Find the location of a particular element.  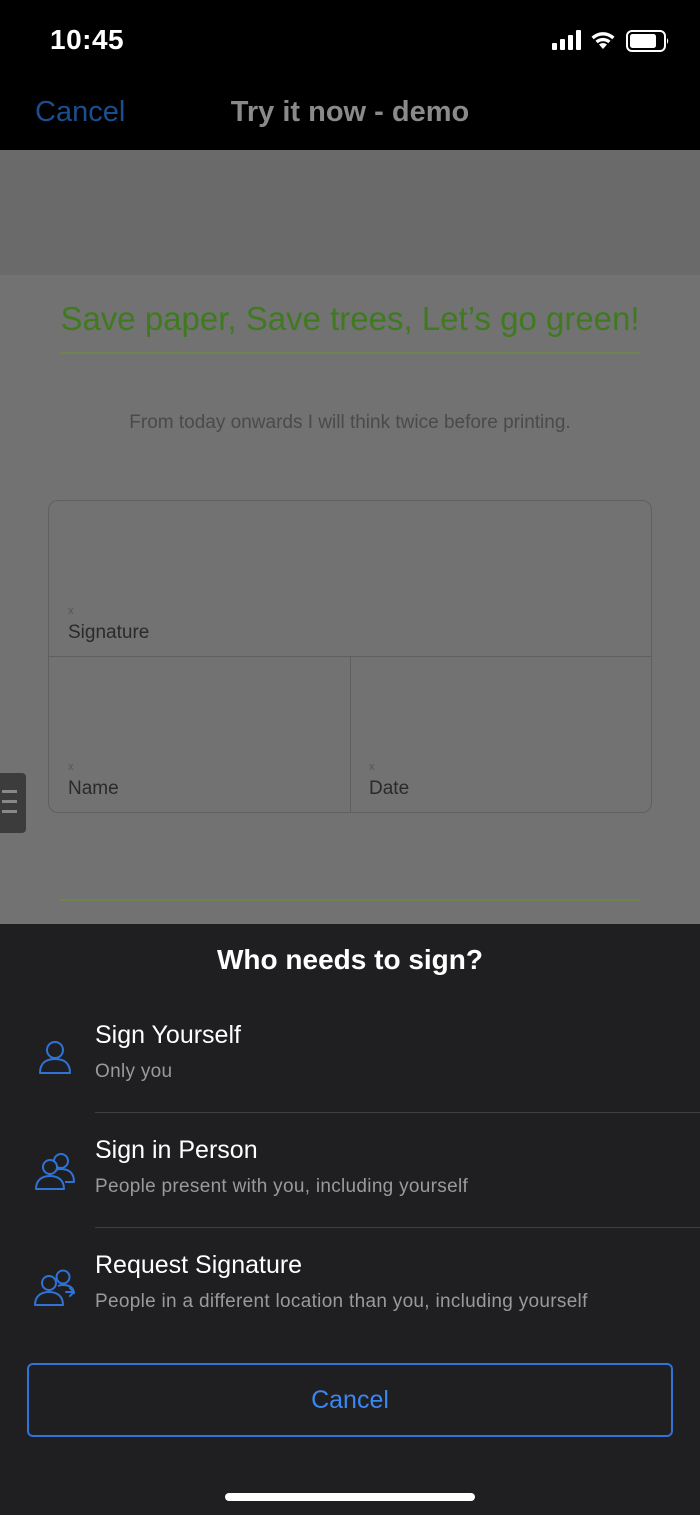

document-heading: Save paper, Save trees, Let’s go green! is located at coordinates (350, 318).